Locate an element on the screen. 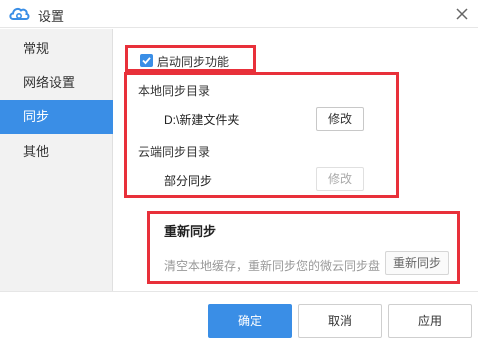 Image resolution: width=478 pixels, height=345 pixels. cloud-dir-modify-button: 修改 is located at coordinates (340, 179).